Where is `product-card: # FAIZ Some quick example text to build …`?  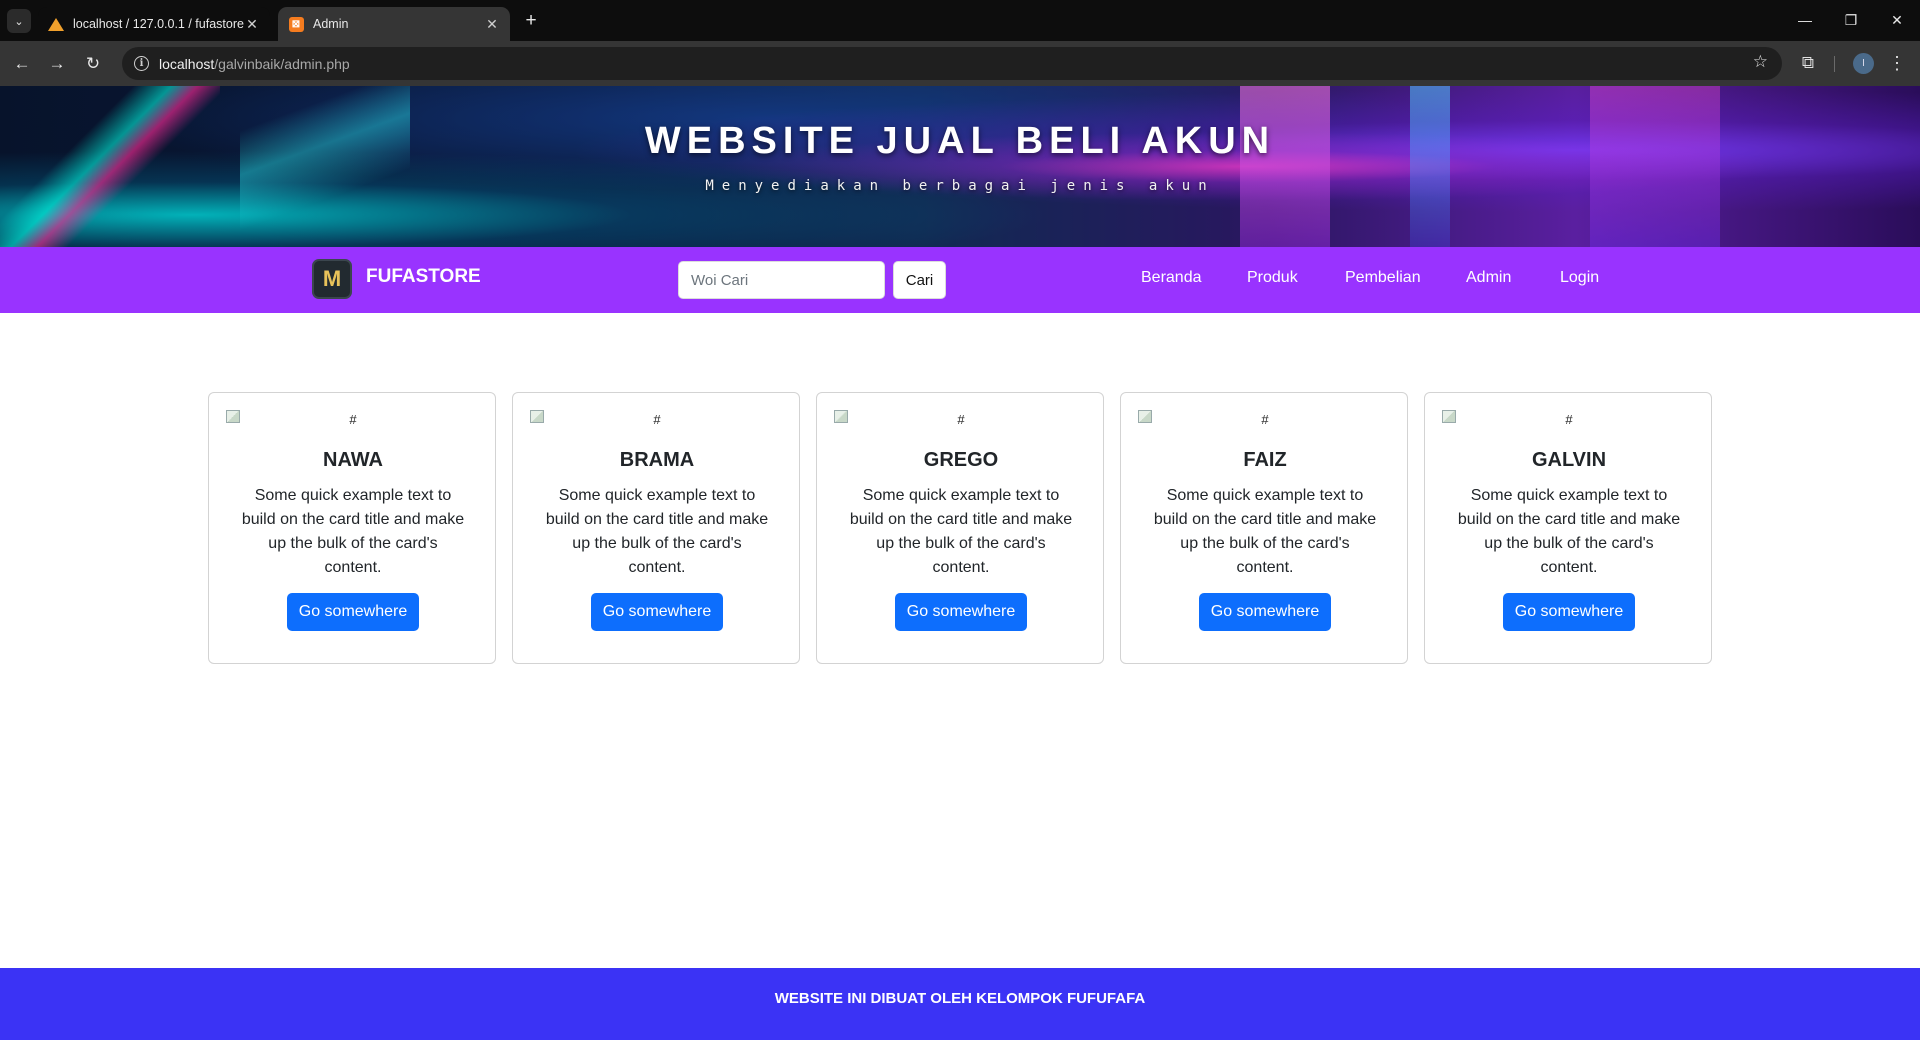
product-card: # FAIZ Some quick example text to build … is located at coordinates (1264, 528).